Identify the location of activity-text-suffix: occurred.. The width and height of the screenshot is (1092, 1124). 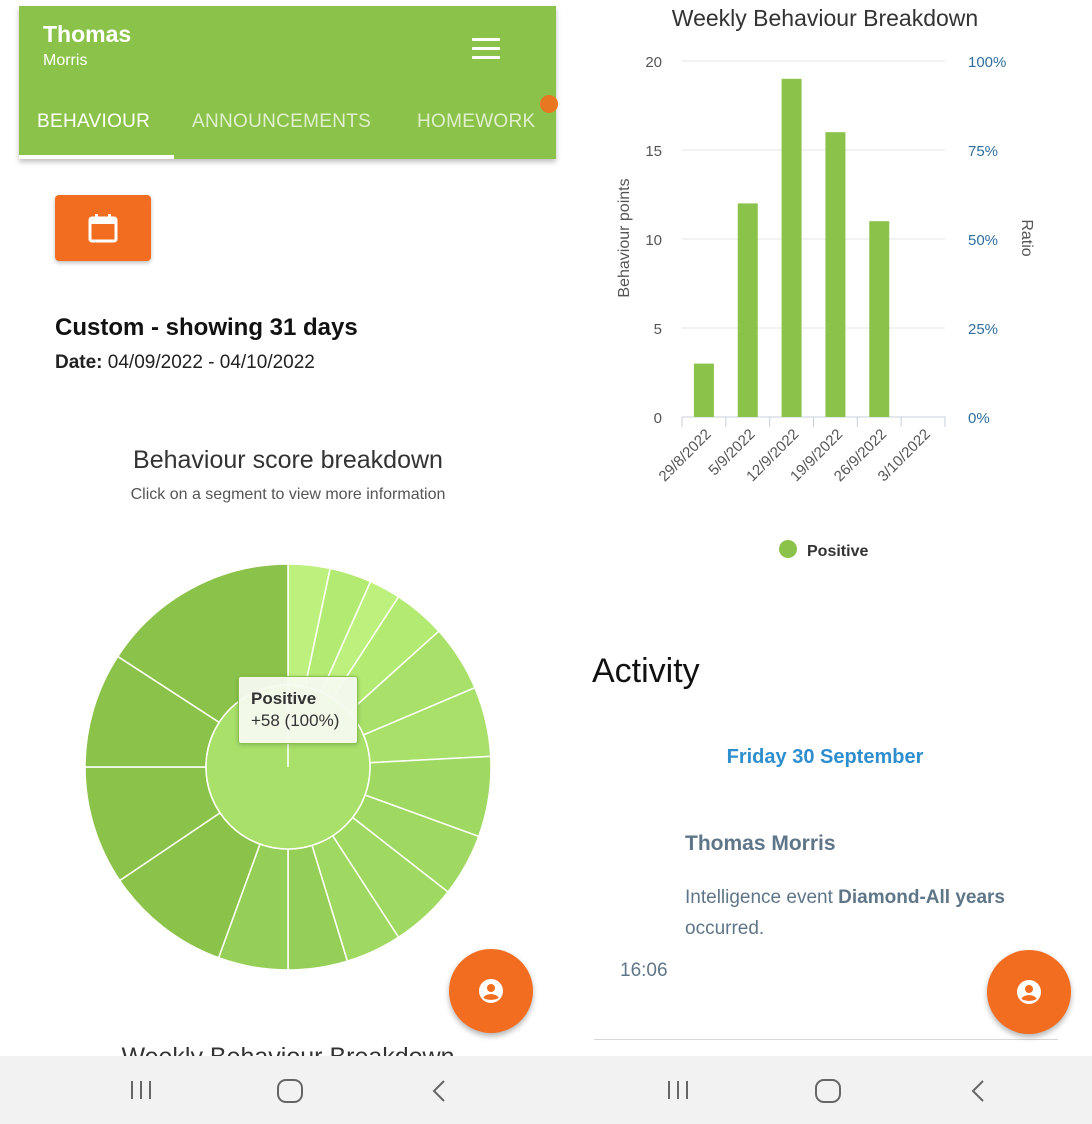
(725, 928).